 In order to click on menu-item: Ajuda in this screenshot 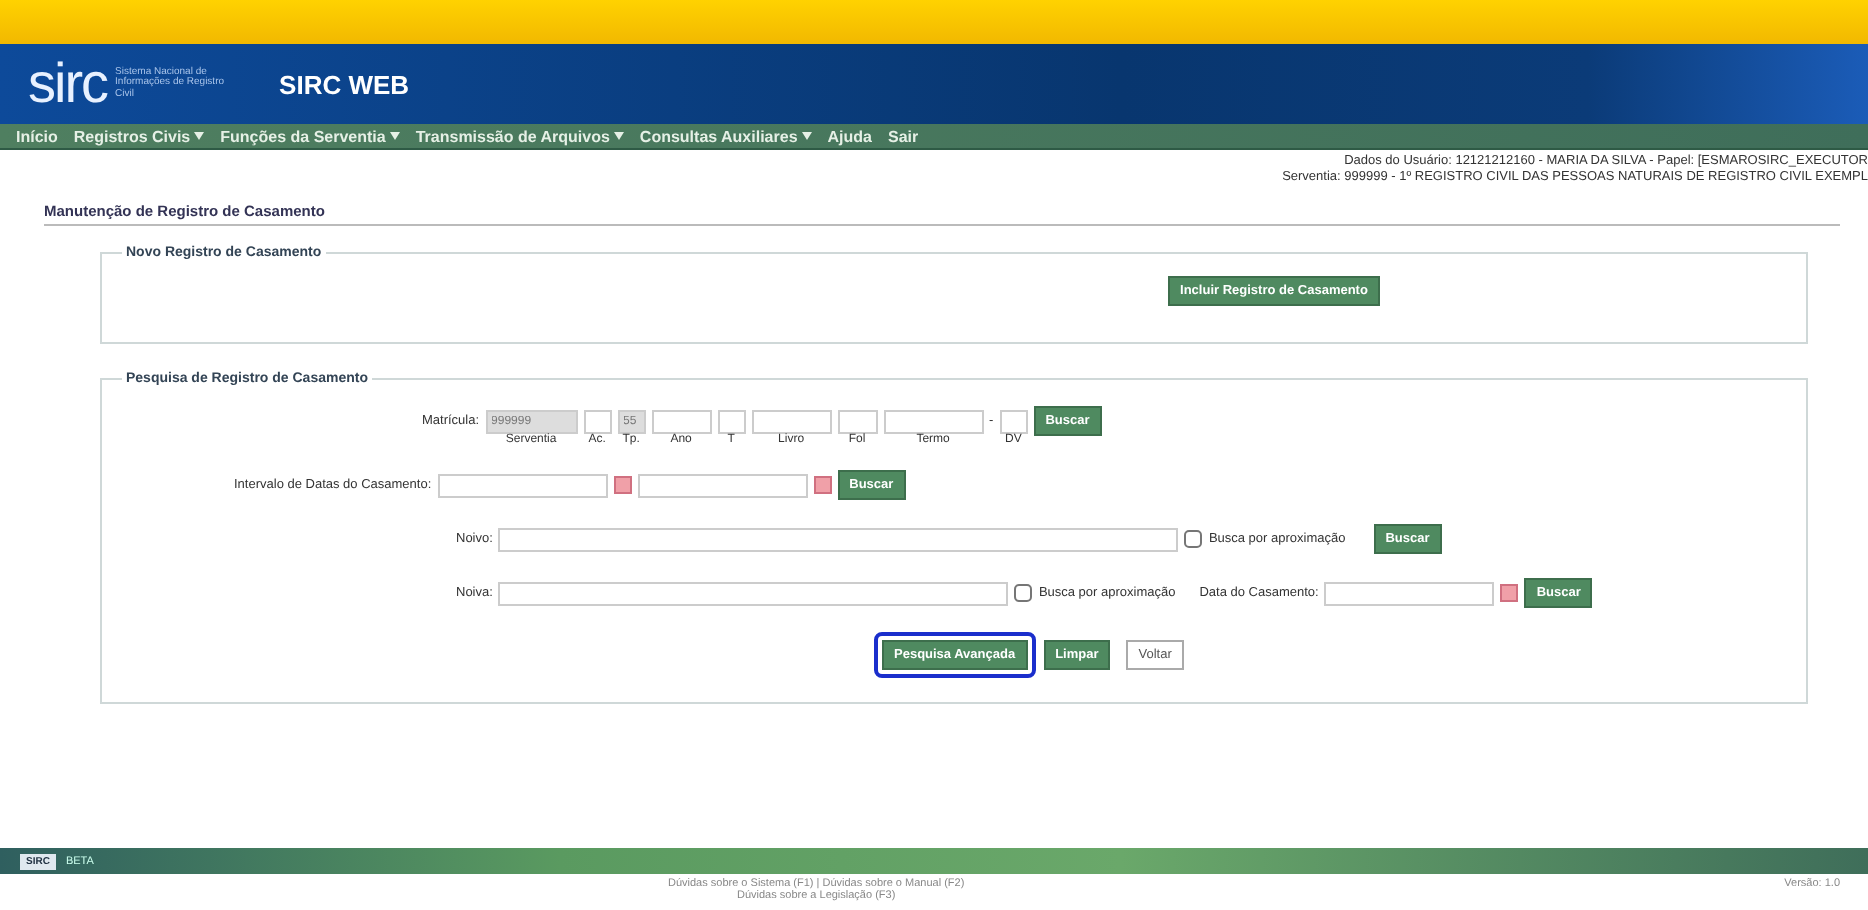, I will do `click(849, 136)`.